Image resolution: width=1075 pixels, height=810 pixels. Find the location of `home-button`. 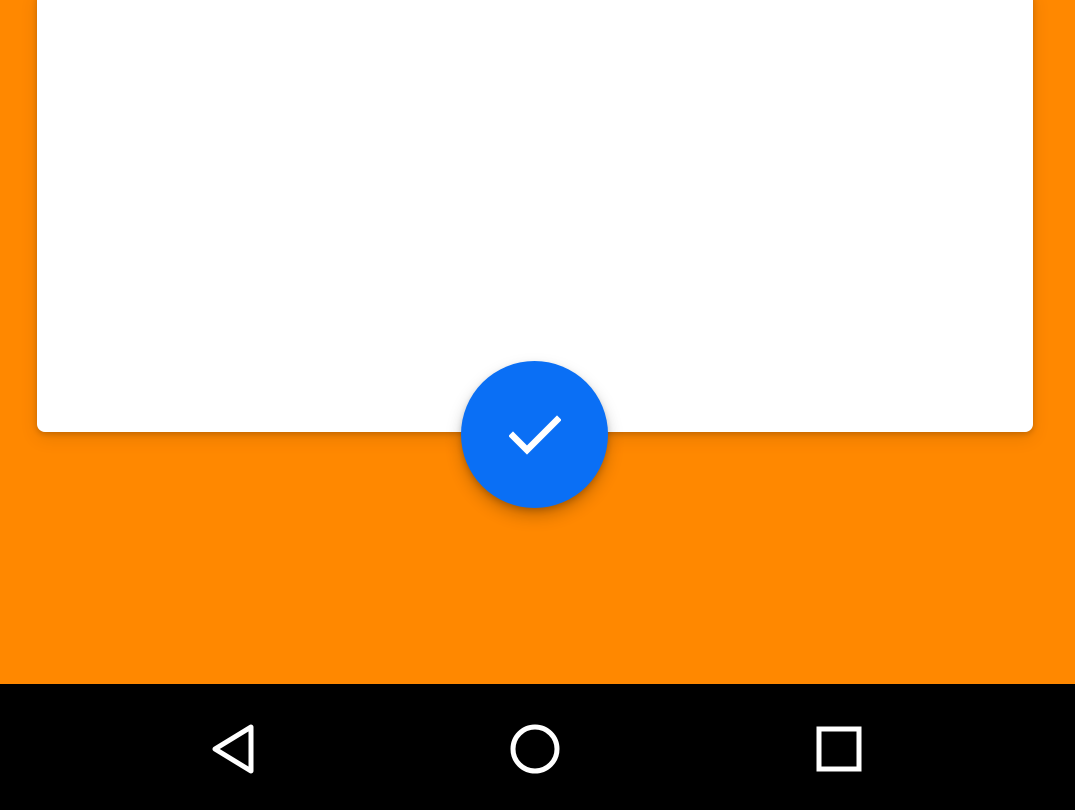

home-button is located at coordinates (535, 749).